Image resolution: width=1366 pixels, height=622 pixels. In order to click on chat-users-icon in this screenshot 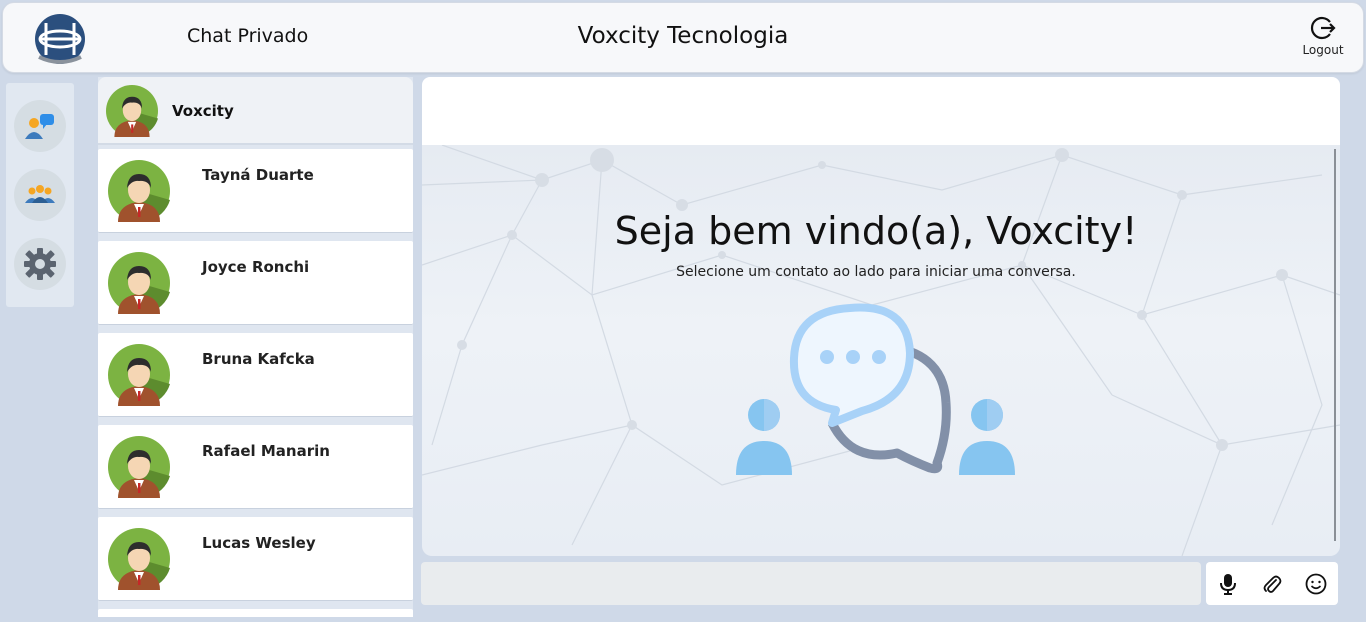, I will do `click(39, 126)`.